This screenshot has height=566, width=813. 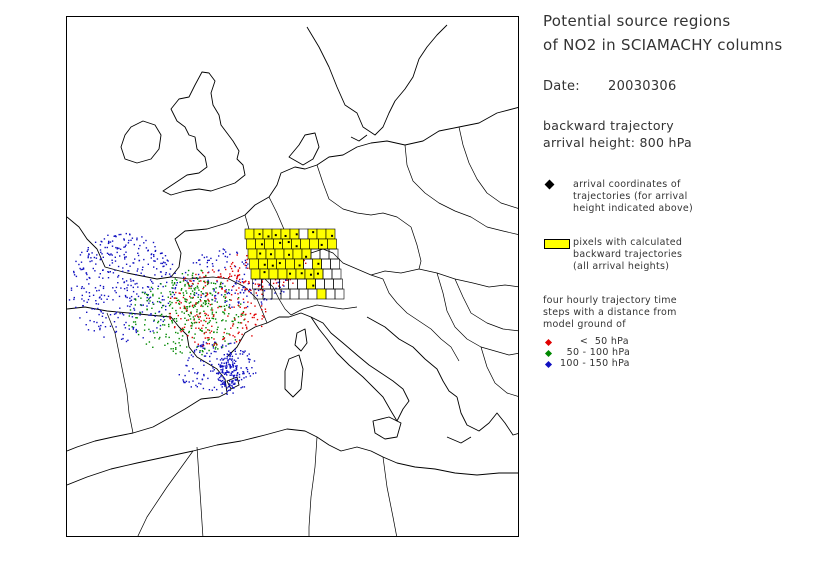 I want to click on coastline-sardinia, so click(x=294, y=376).